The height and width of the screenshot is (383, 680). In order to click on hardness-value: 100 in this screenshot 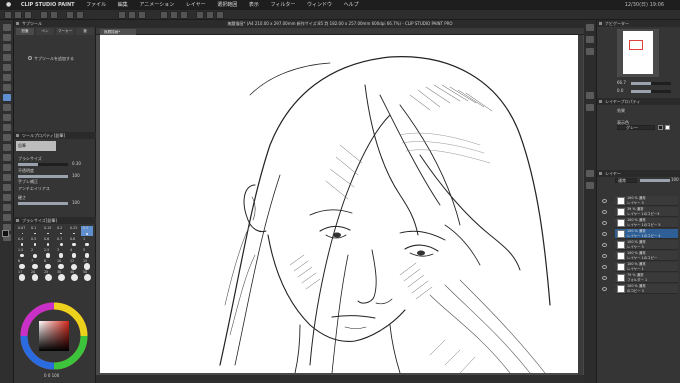, I will do `click(76, 202)`.